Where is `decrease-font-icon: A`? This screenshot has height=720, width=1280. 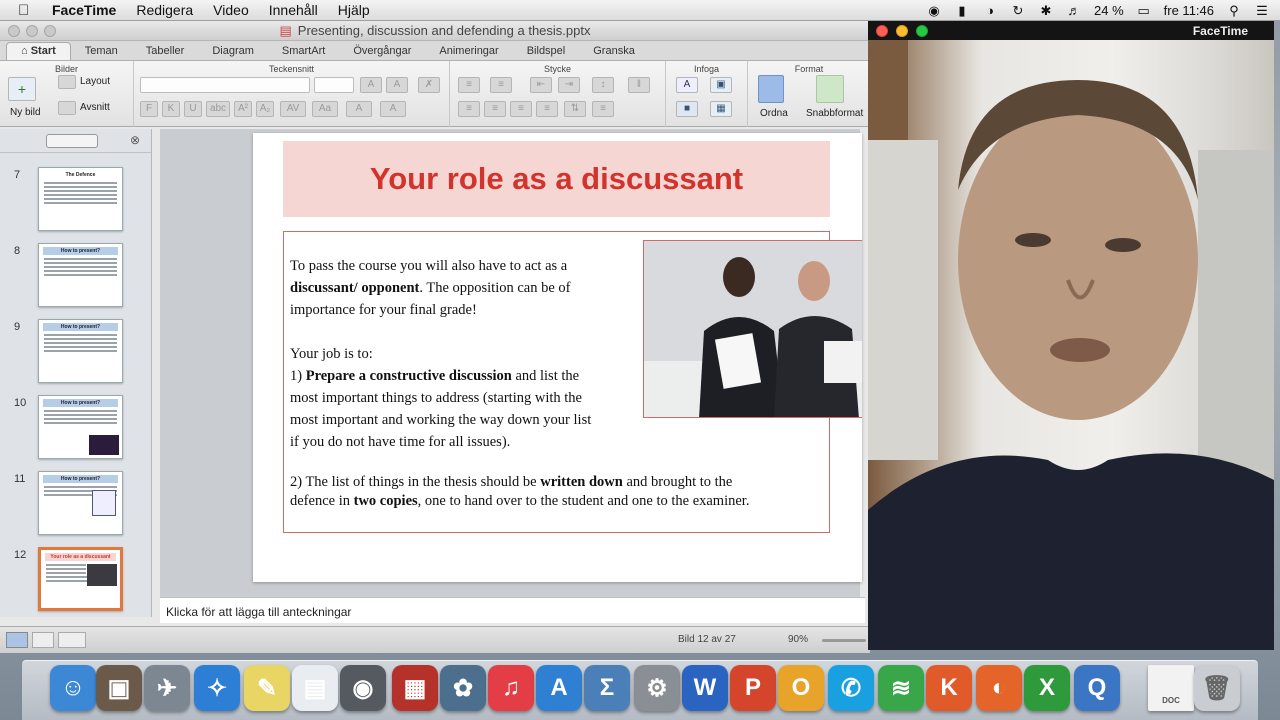
decrease-font-icon: A is located at coordinates (397, 85).